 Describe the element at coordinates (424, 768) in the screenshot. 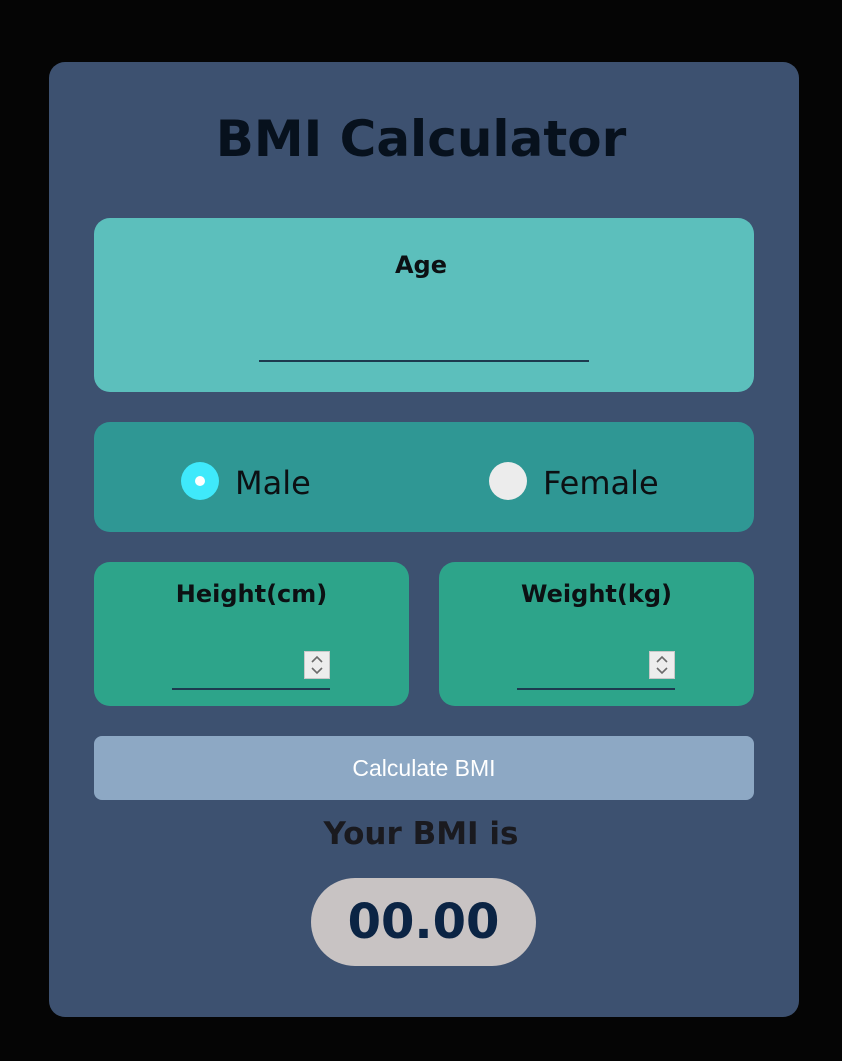

I see `calculate-bmi-button: Calculate BMI` at that location.